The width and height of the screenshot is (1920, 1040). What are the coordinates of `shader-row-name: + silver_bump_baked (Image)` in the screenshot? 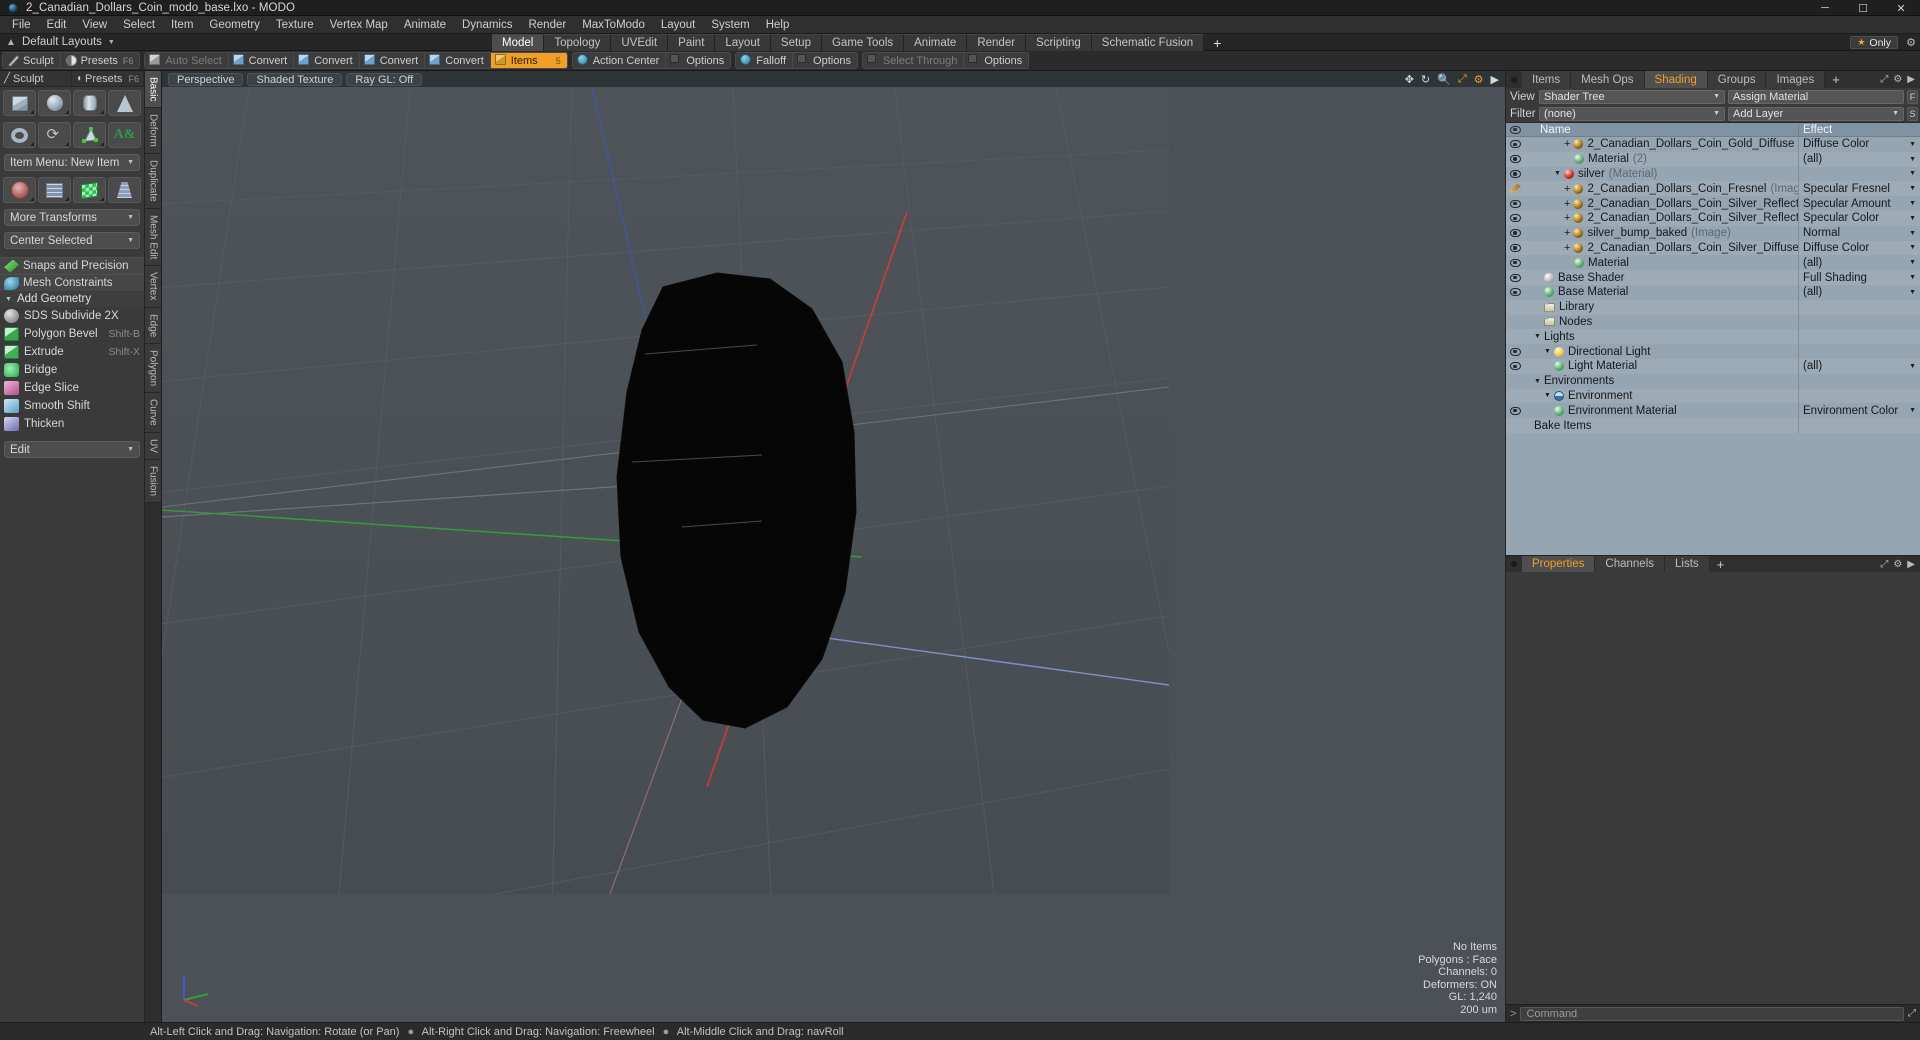 It's located at (1661, 233).